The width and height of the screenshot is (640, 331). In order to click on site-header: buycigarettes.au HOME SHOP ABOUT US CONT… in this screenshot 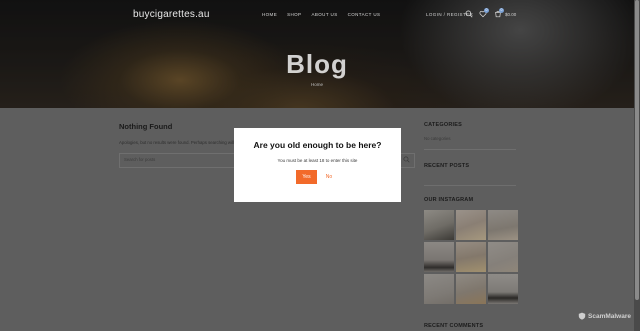, I will do `click(317, 15)`.